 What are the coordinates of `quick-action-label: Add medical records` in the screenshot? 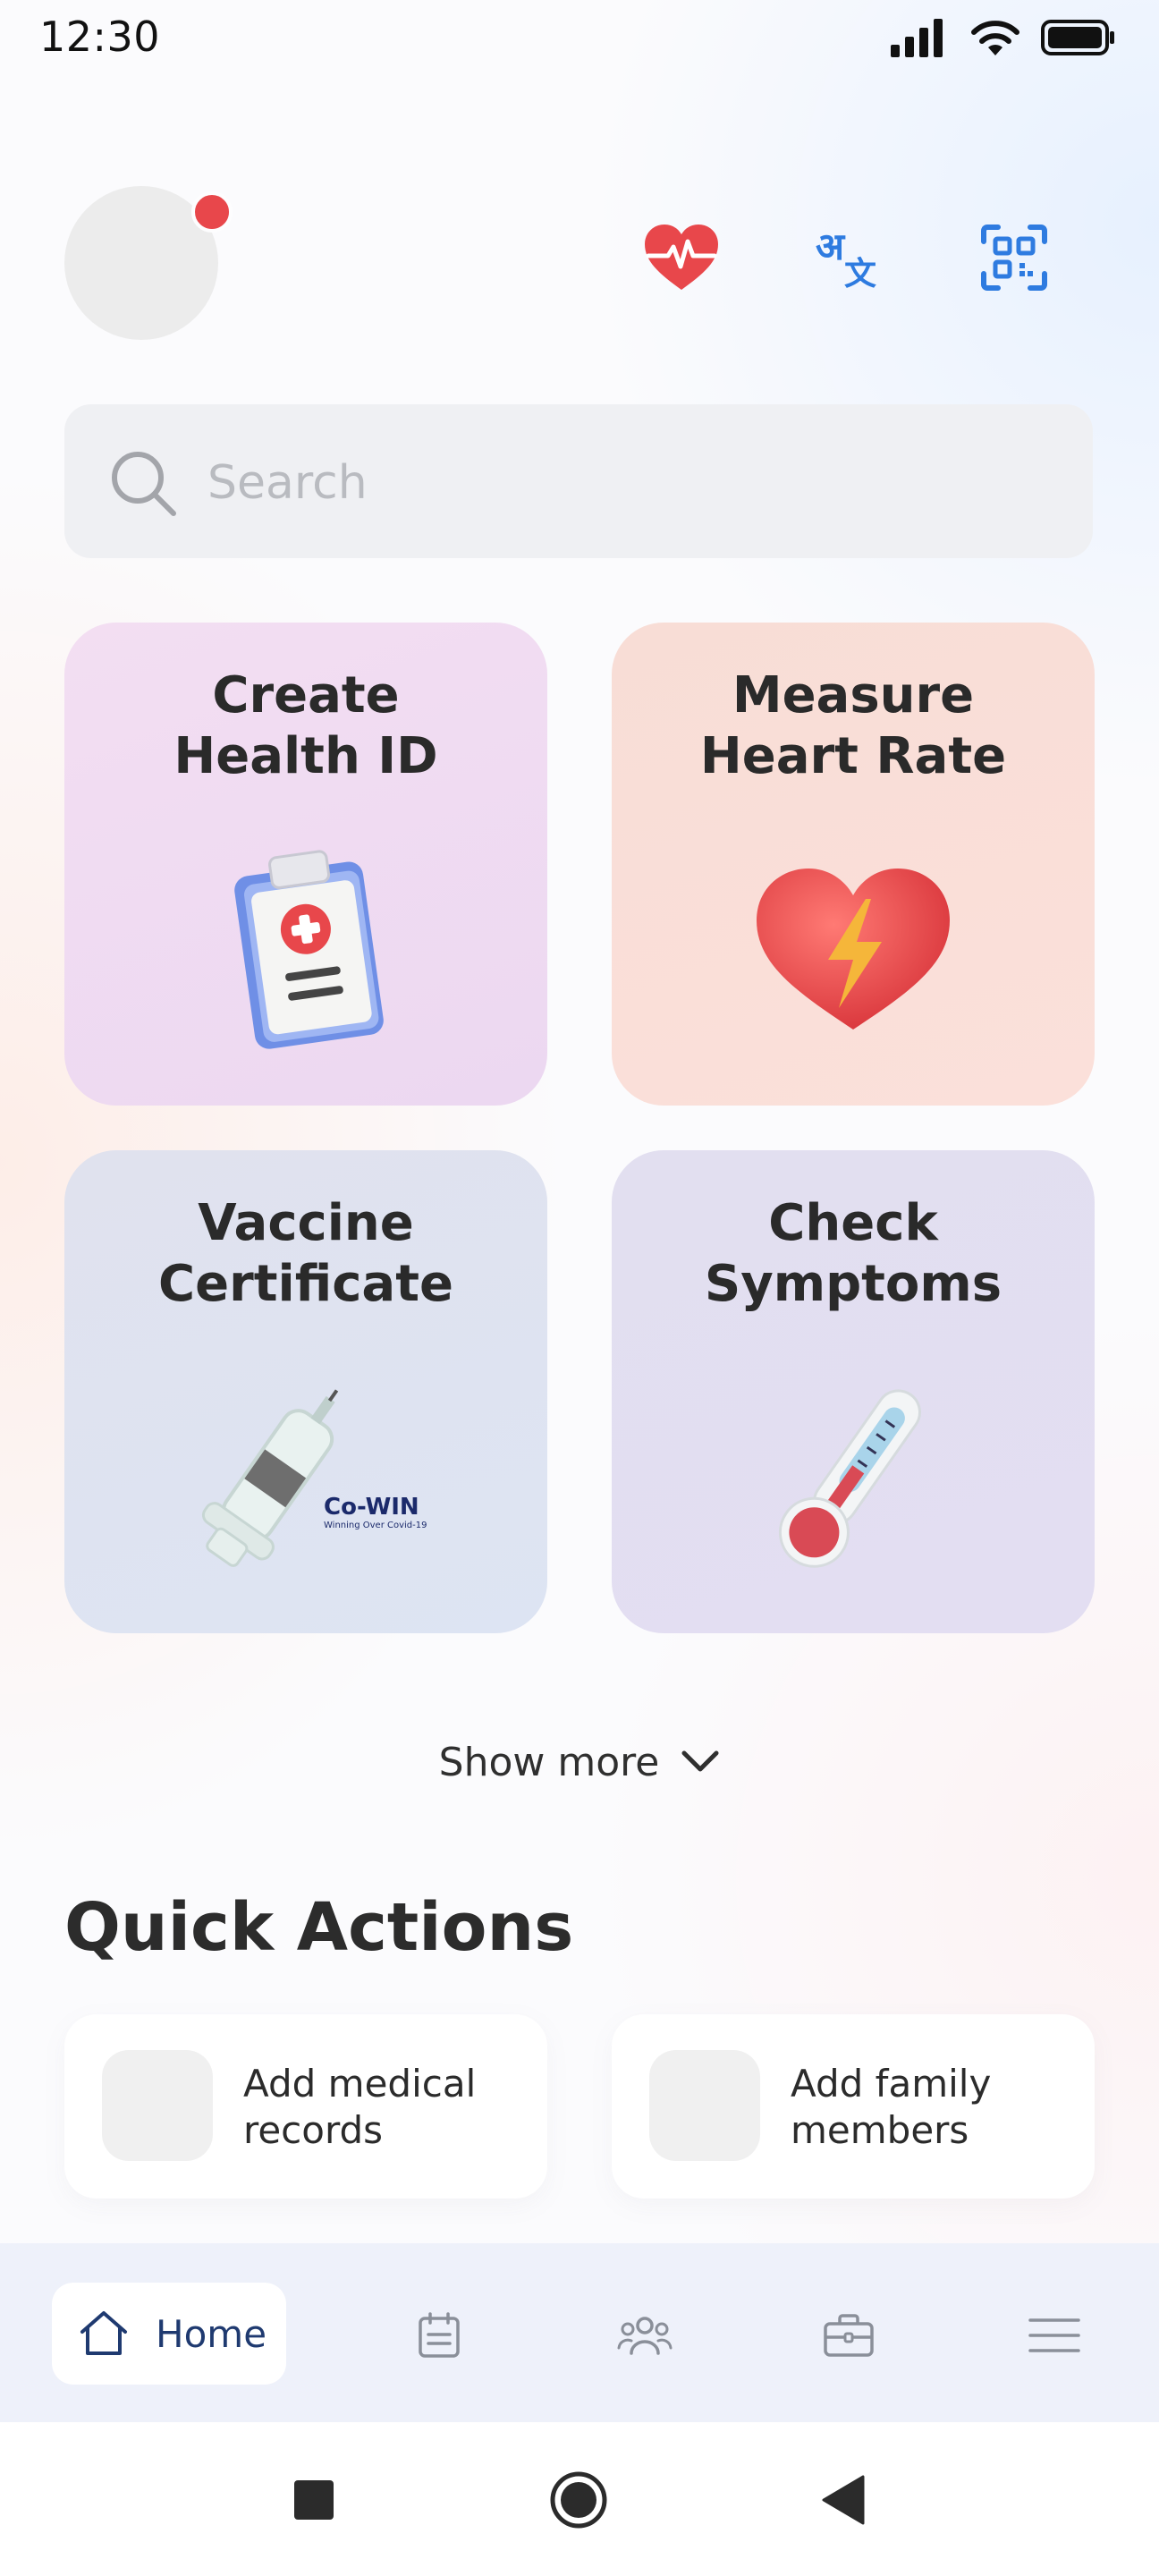 It's located at (360, 2107).